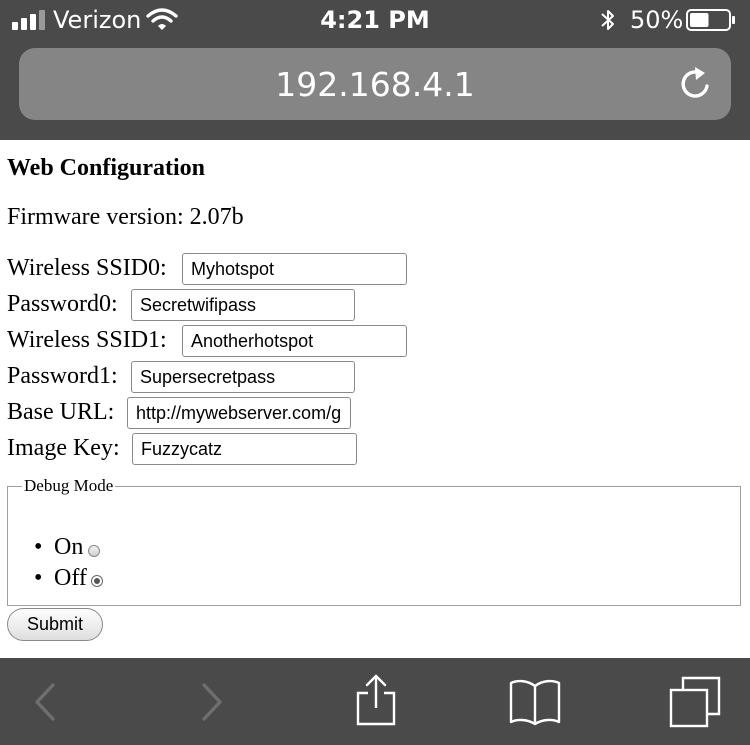 The height and width of the screenshot is (745, 750). I want to click on image-key-label: Image Key:, so click(63, 448).